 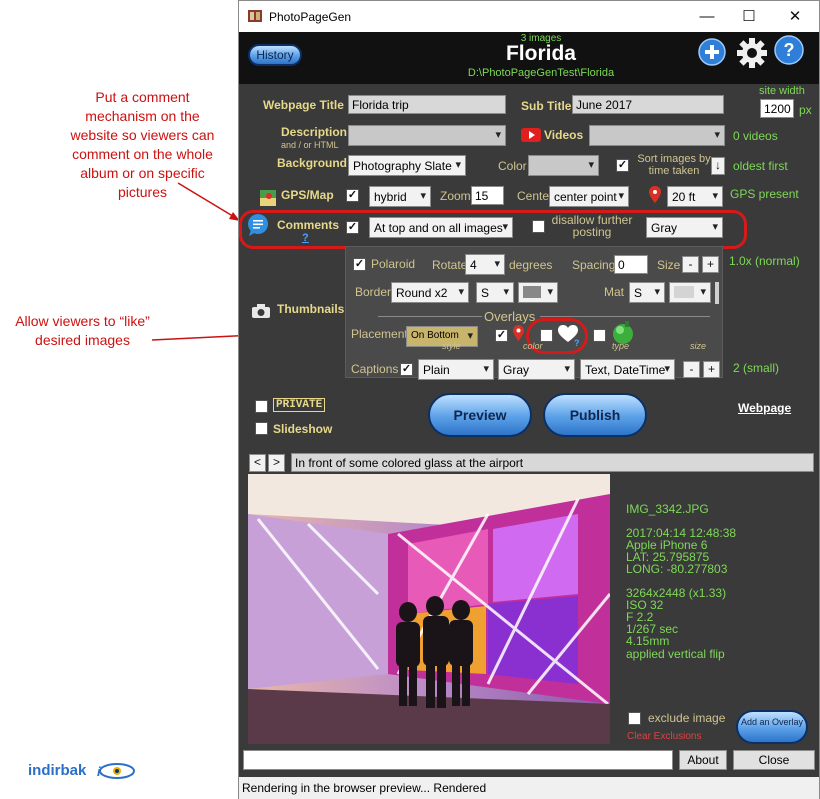 I want to click on color-label: Color, so click(x=512, y=166).